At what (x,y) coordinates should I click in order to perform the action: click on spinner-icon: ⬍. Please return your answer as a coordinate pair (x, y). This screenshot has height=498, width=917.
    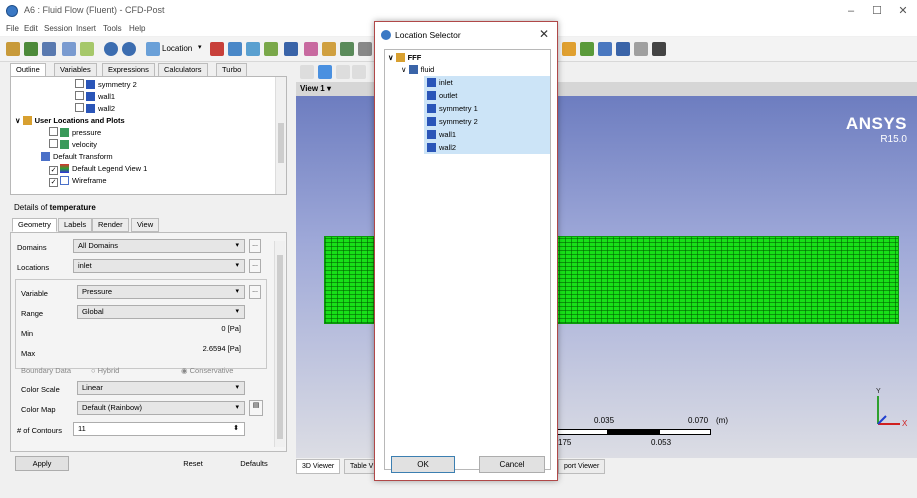
    Looking at the image, I should click on (236, 429).